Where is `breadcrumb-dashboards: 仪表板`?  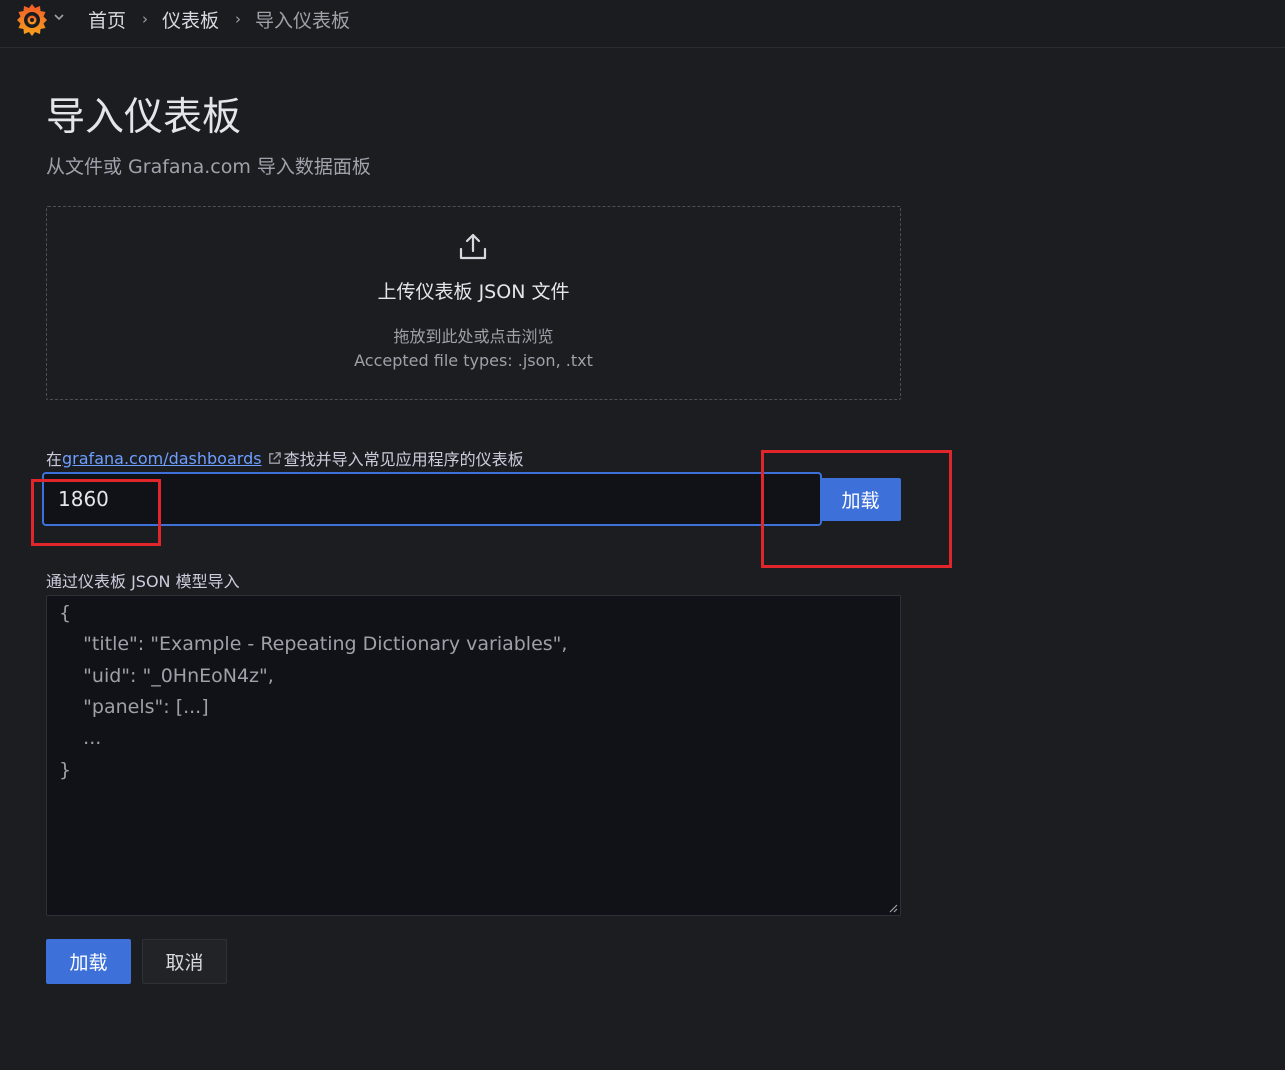 breadcrumb-dashboards: 仪表板 is located at coordinates (190, 19).